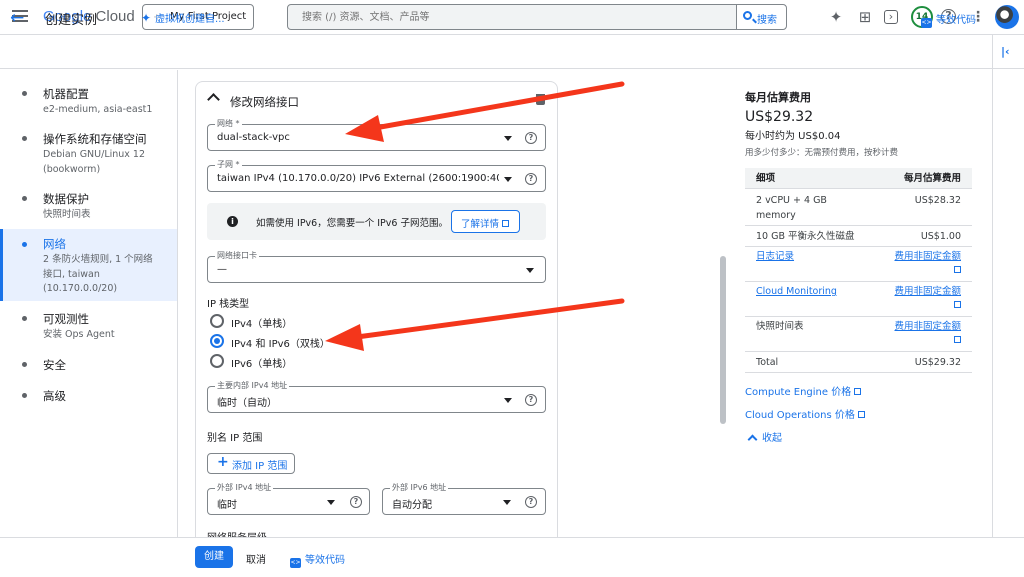 The height and width of the screenshot is (577, 1024). Describe the element at coordinates (858, 299) in the screenshot. I see `table-row: Cloud Monitoring 费用非固定金额` at that location.